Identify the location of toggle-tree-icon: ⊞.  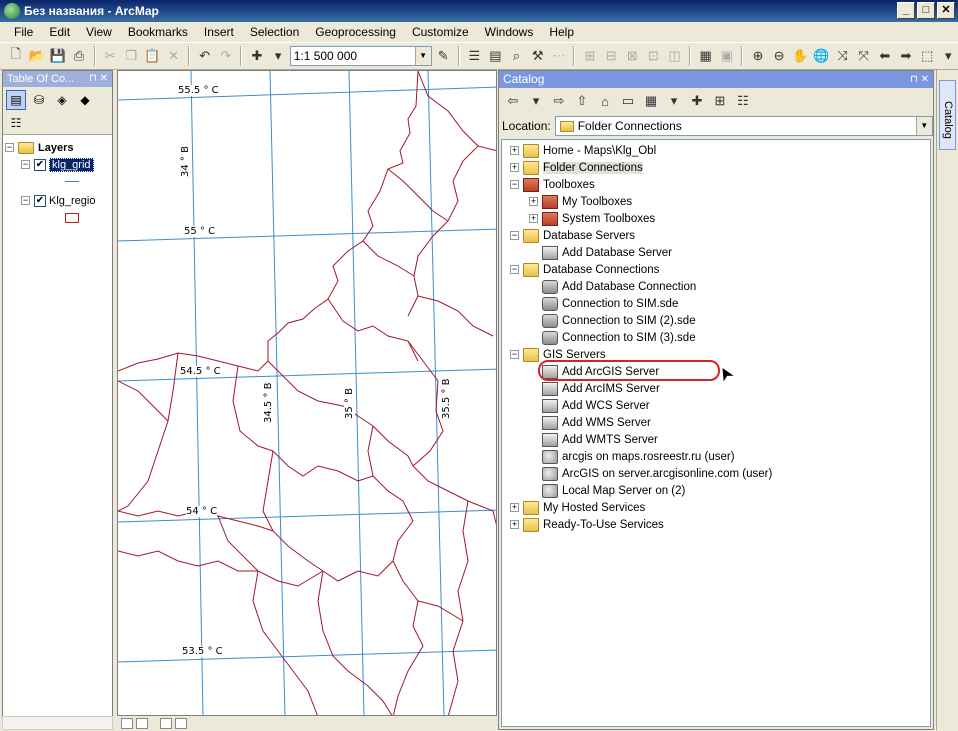
(720, 101).